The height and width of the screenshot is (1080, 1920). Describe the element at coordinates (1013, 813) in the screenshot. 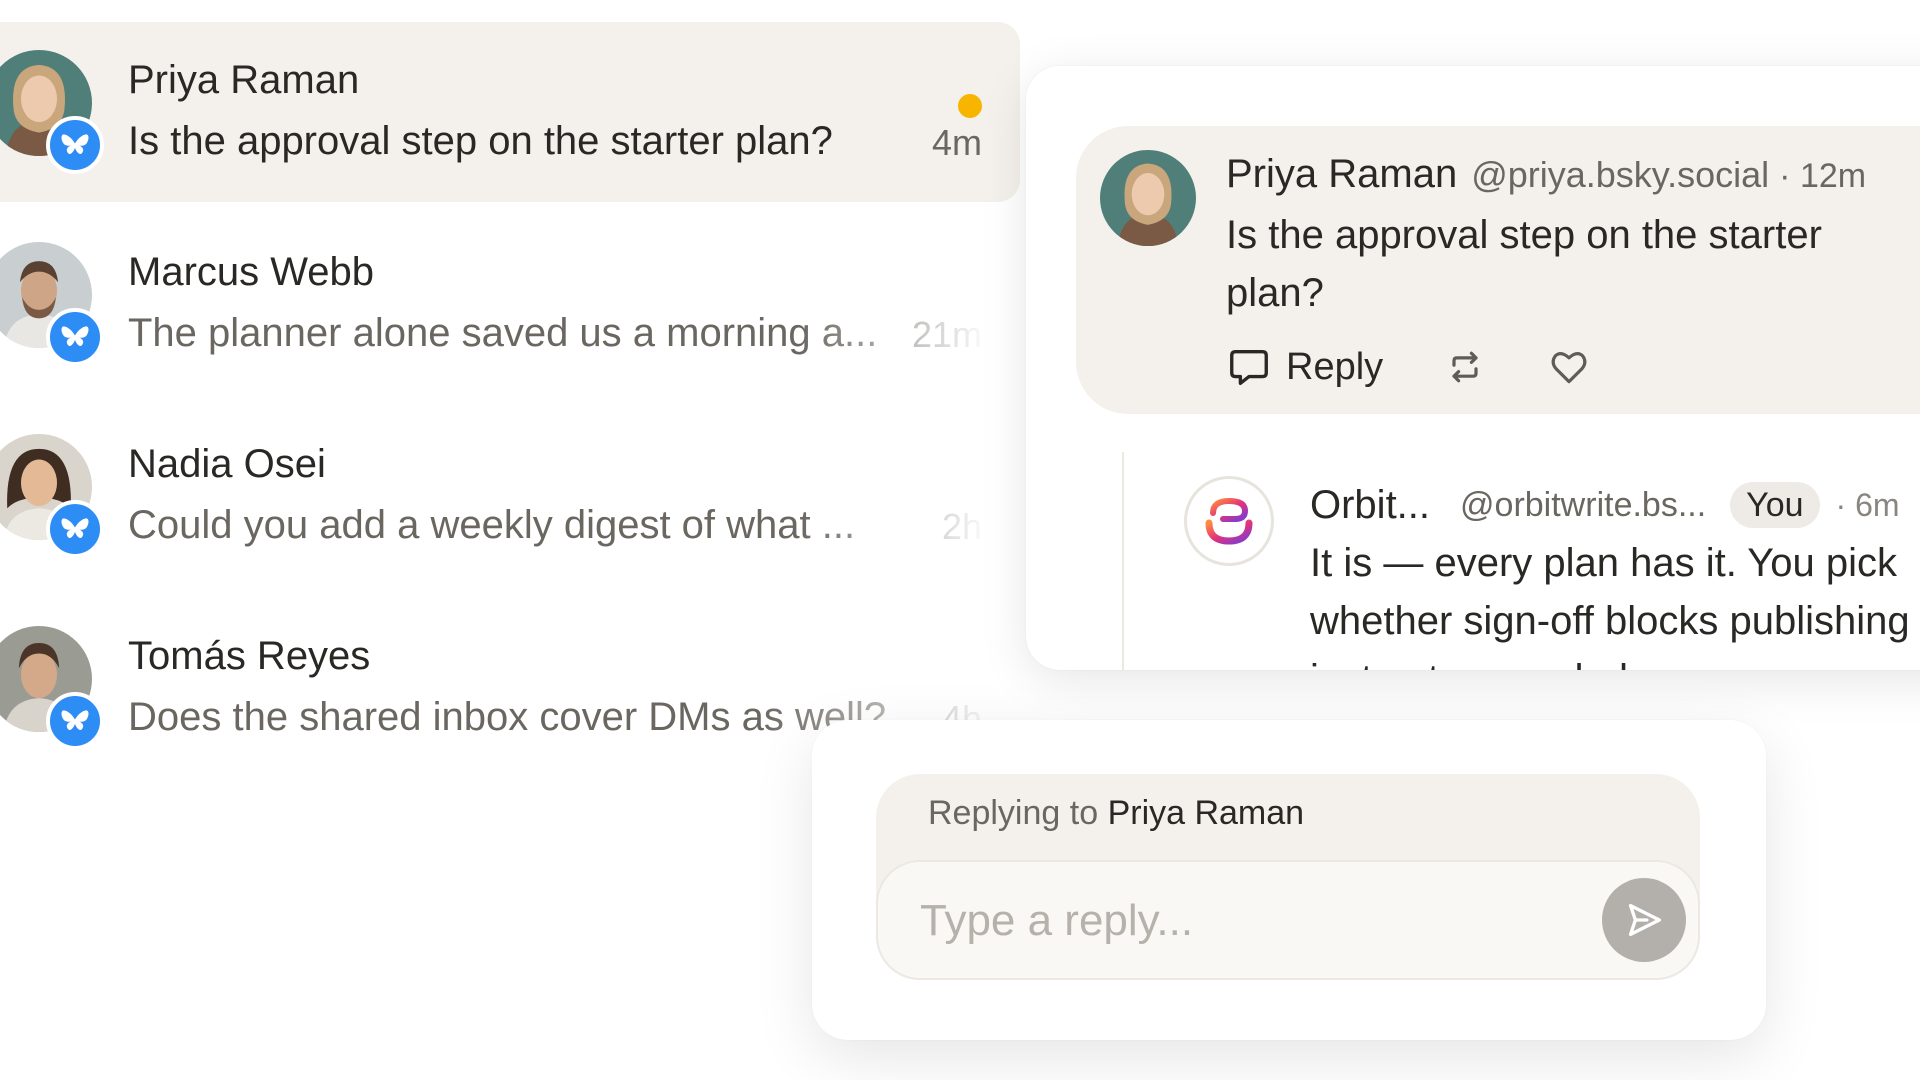

I see `replying-to-prefix: Replying to` at that location.